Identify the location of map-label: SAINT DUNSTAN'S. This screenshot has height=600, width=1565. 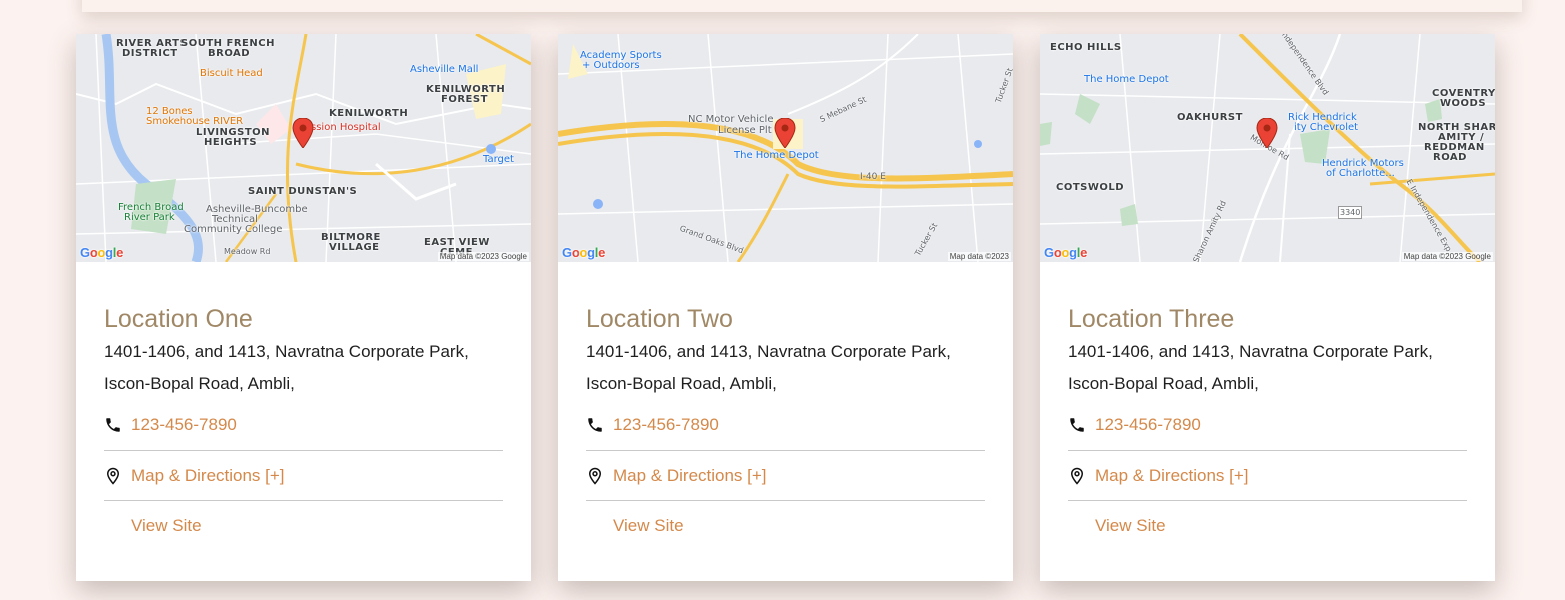
(303, 191).